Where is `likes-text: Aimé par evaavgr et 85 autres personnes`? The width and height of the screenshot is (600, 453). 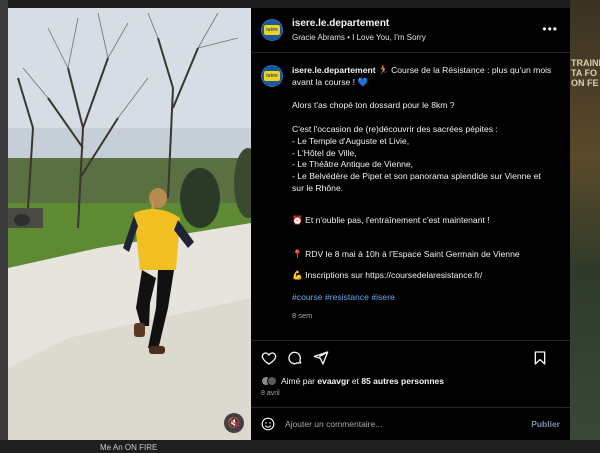
likes-text: Aimé par evaavgr et 85 autres personnes is located at coordinates (362, 381).